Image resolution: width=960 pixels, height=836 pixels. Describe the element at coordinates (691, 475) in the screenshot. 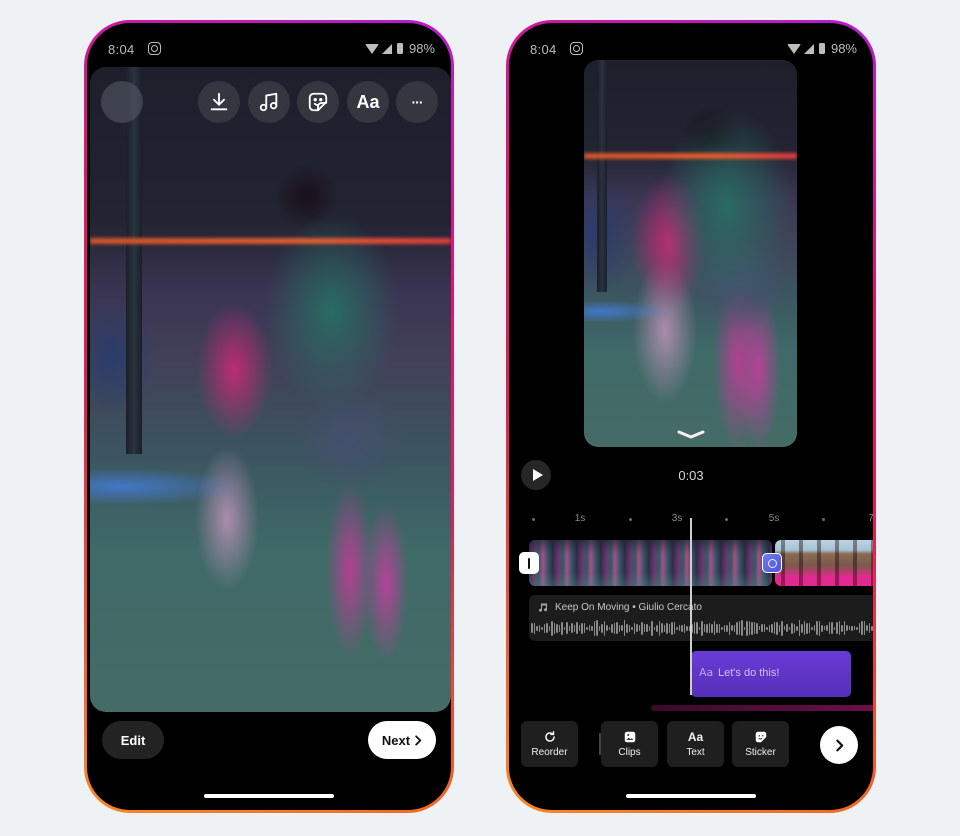

I see `playback-time: 0:03` at that location.